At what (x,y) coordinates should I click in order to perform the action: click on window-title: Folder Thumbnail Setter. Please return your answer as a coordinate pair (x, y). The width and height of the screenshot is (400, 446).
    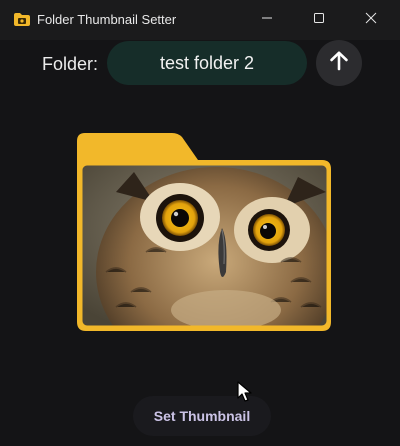
    Looking at the image, I should click on (107, 19).